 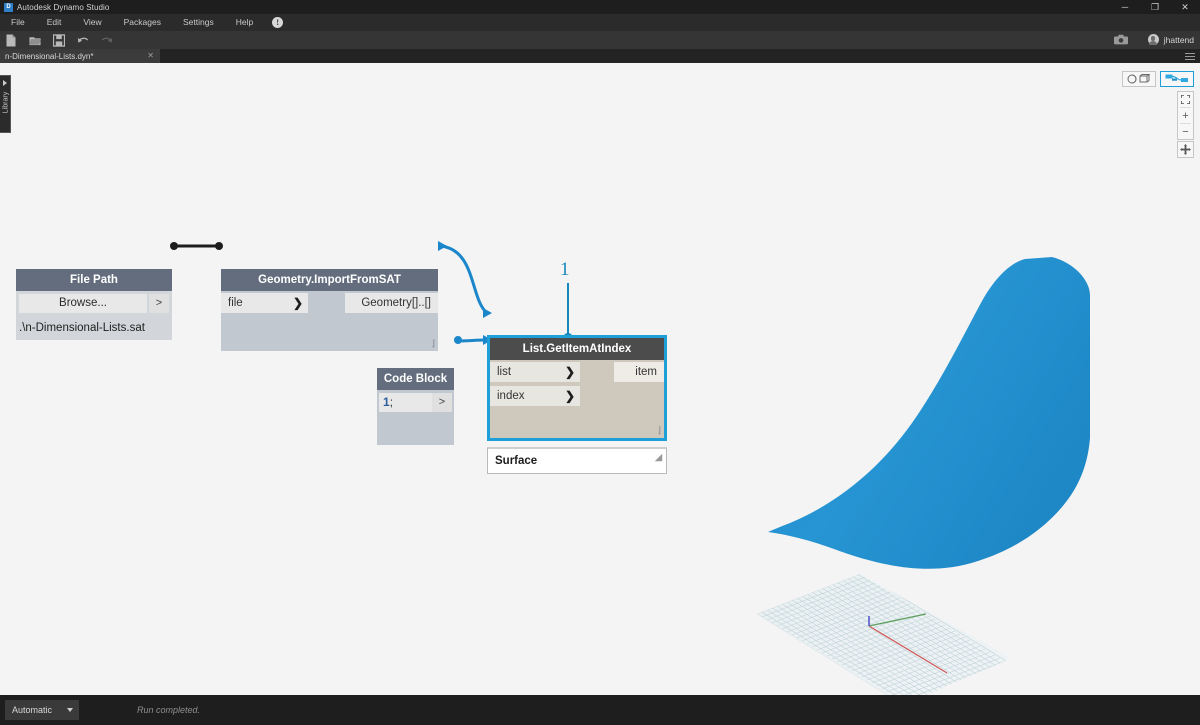 I want to click on file-path-value: .\n-Dimensional-Lists.sat, so click(x=94, y=328).